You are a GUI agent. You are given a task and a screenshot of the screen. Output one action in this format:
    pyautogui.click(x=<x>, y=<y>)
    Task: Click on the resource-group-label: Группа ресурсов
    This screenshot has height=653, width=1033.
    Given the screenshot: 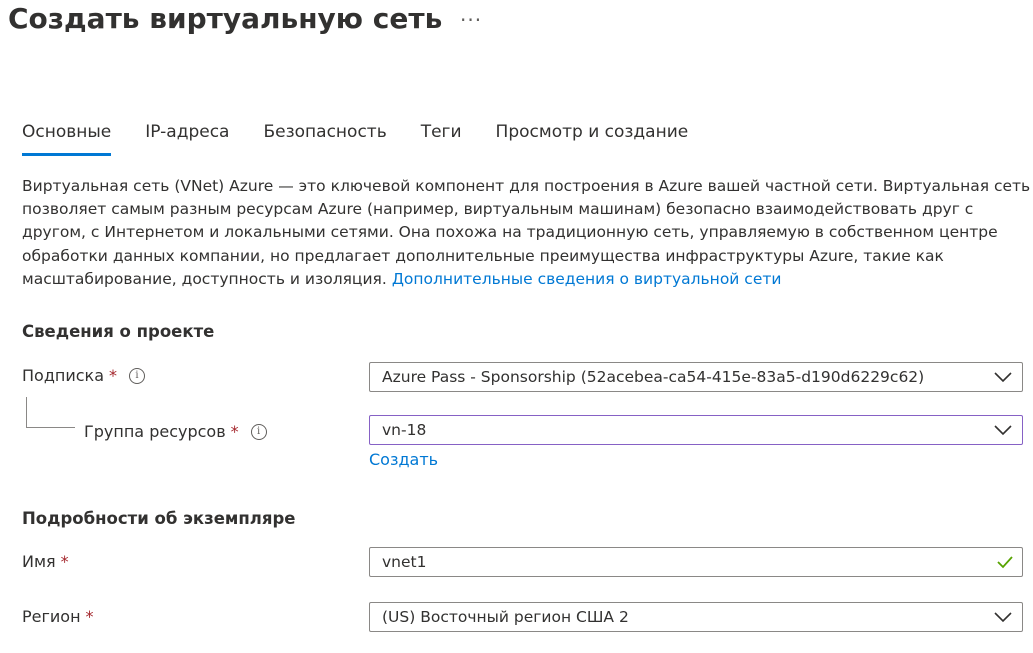 What is the action you would take?
    pyautogui.click(x=155, y=431)
    